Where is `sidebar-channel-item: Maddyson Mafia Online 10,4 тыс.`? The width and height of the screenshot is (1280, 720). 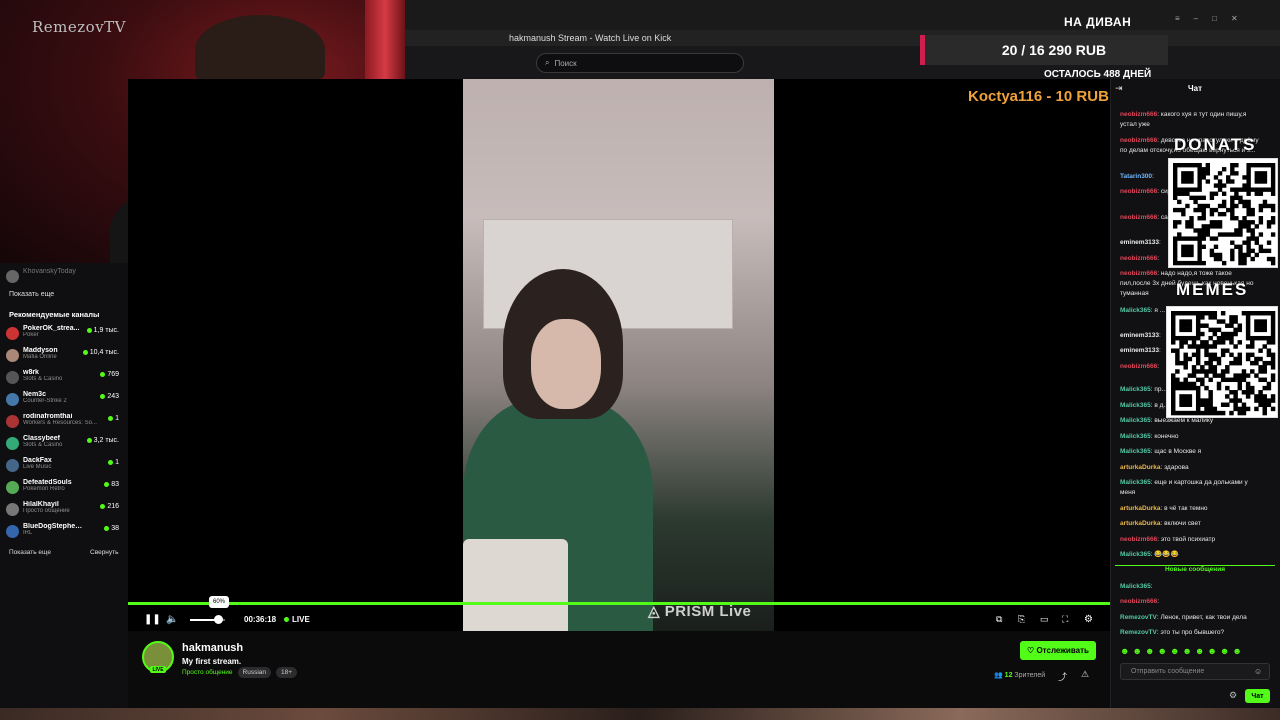
sidebar-channel-item: Maddyson Mafia Online 10,4 тыс. is located at coordinates (65, 358).